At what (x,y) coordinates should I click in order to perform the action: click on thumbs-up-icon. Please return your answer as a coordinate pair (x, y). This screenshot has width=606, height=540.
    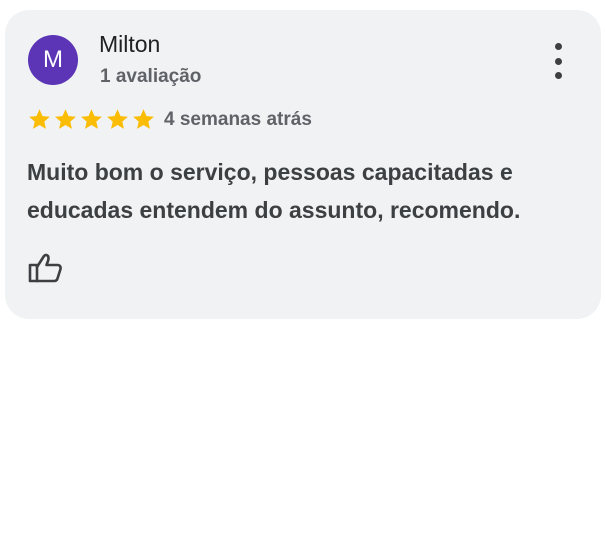
    Looking at the image, I should click on (45, 268).